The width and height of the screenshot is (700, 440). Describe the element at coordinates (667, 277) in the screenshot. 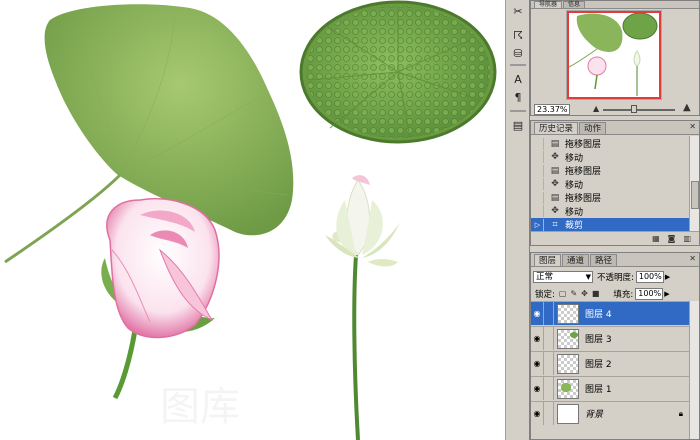

I see `opacity-arrow-icon: ▶` at that location.